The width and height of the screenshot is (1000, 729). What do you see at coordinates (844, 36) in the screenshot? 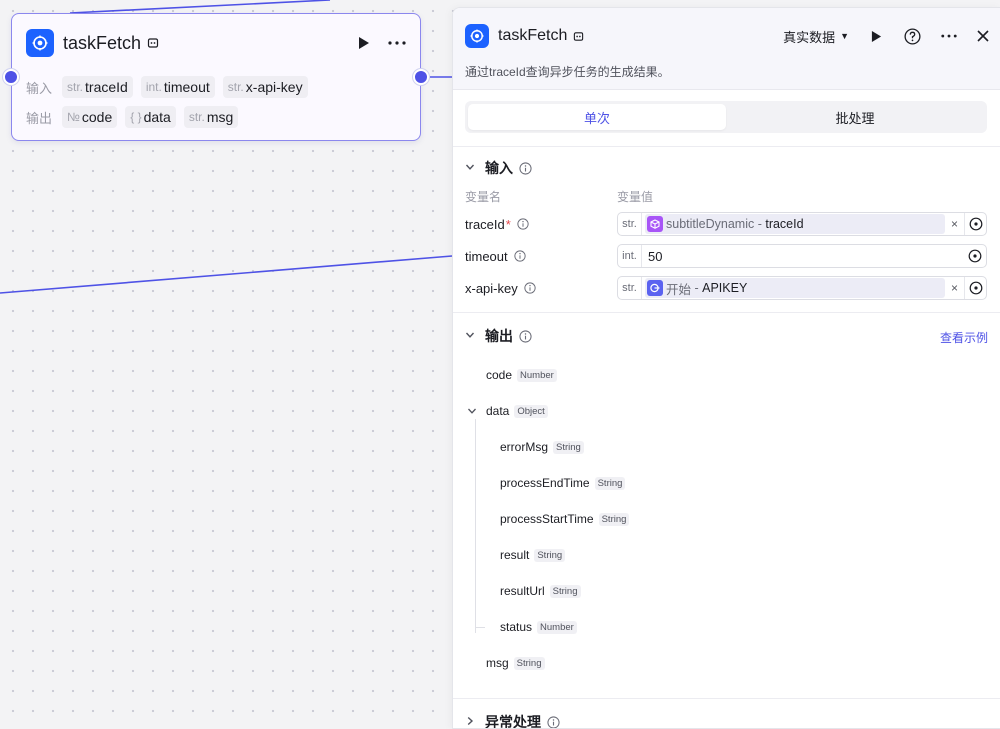
I see `caret-down-icon: ▼` at bounding box center [844, 36].